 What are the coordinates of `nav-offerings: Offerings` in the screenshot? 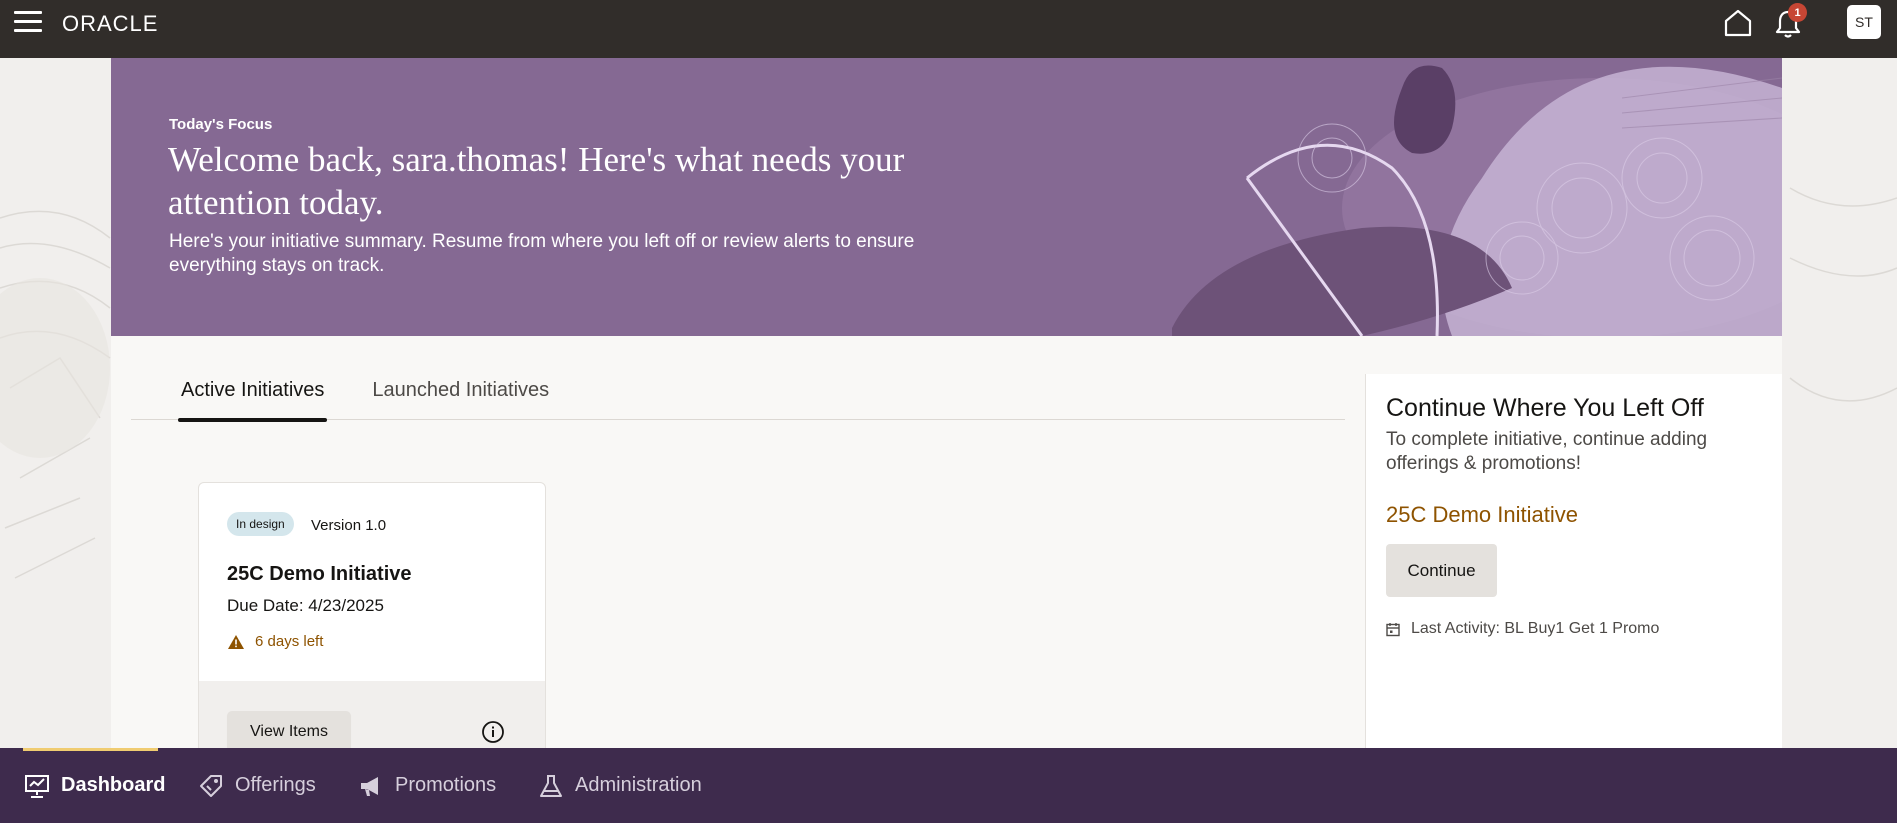 It's located at (257, 785).